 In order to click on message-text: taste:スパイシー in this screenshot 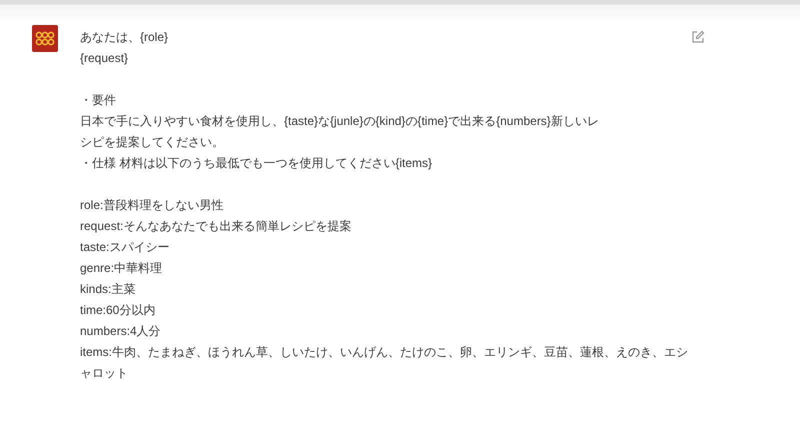, I will do `click(125, 247)`.